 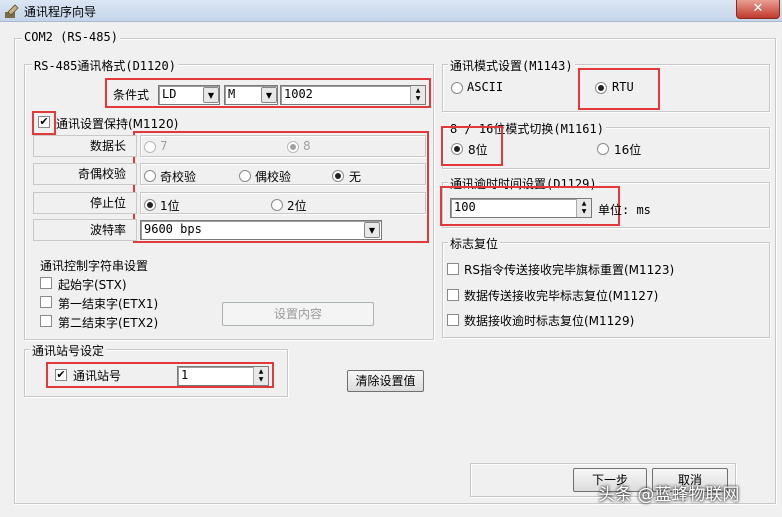 What do you see at coordinates (85, 146) in the screenshot?
I see `data-length-label: 数据长` at bounding box center [85, 146].